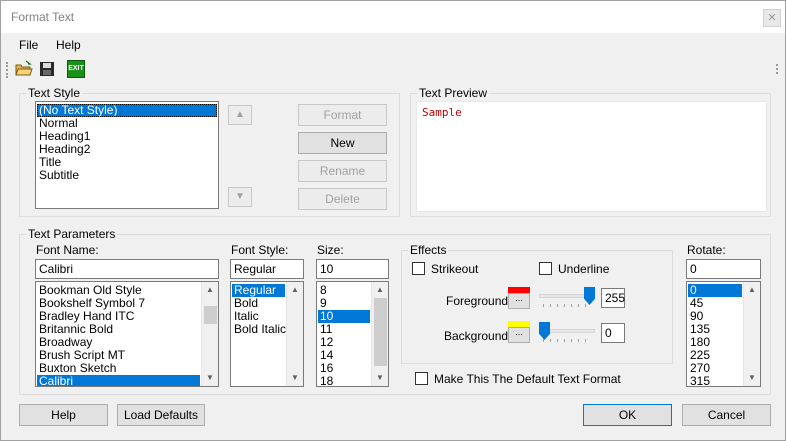  What do you see at coordinates (72, 234) in the screenshot?
I see `text-parameters-legend: Text Parameters` at bounding box center [72, 234].